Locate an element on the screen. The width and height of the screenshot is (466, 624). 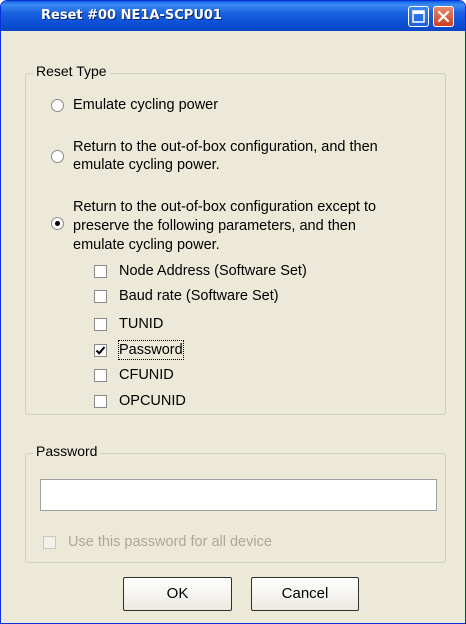
radio-out-of-box is located at coordinates (57, 156).